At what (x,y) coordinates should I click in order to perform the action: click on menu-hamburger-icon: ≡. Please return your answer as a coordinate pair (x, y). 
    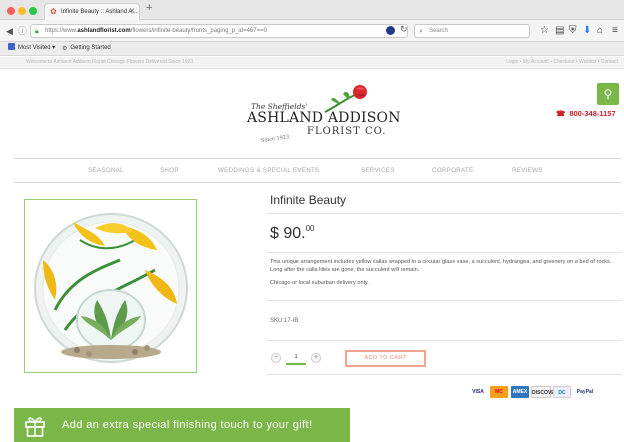
    Looking at the image, I should click on (615, 31).